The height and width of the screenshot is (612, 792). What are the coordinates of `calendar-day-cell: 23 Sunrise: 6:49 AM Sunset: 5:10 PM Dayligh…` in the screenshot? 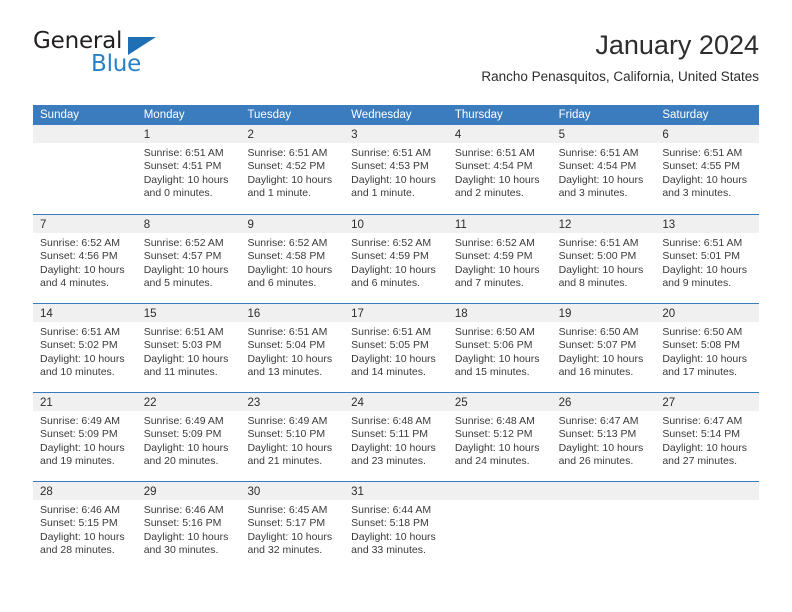 It's located at (292, 437).